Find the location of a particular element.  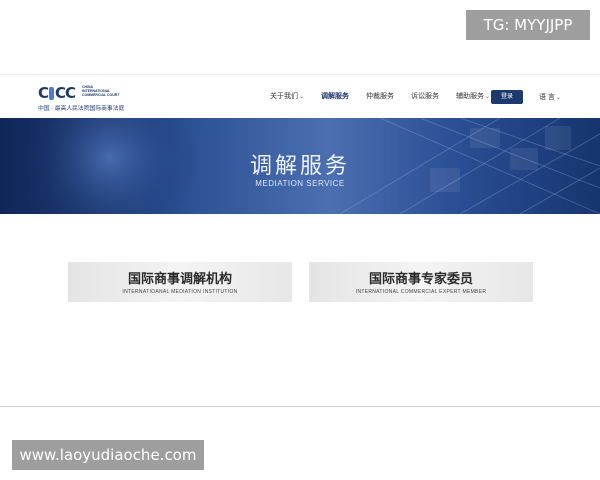

main-nav: 关于我们⌄ 调解服务 仲裁服务 诉讼服务 辅助服务⌄ is located at coordinates (388, 96).